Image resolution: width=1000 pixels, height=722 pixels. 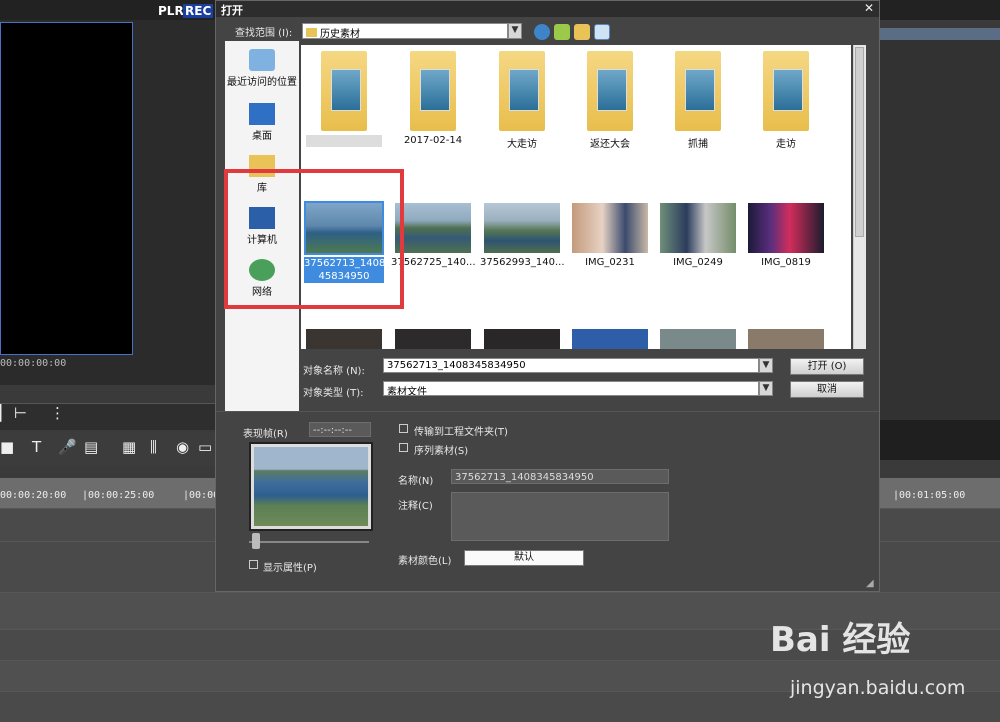 What do you see at coordinates (6, 413) in the screenshot?
I see `trim-icon: ▏` at bounding box center [6, 413].